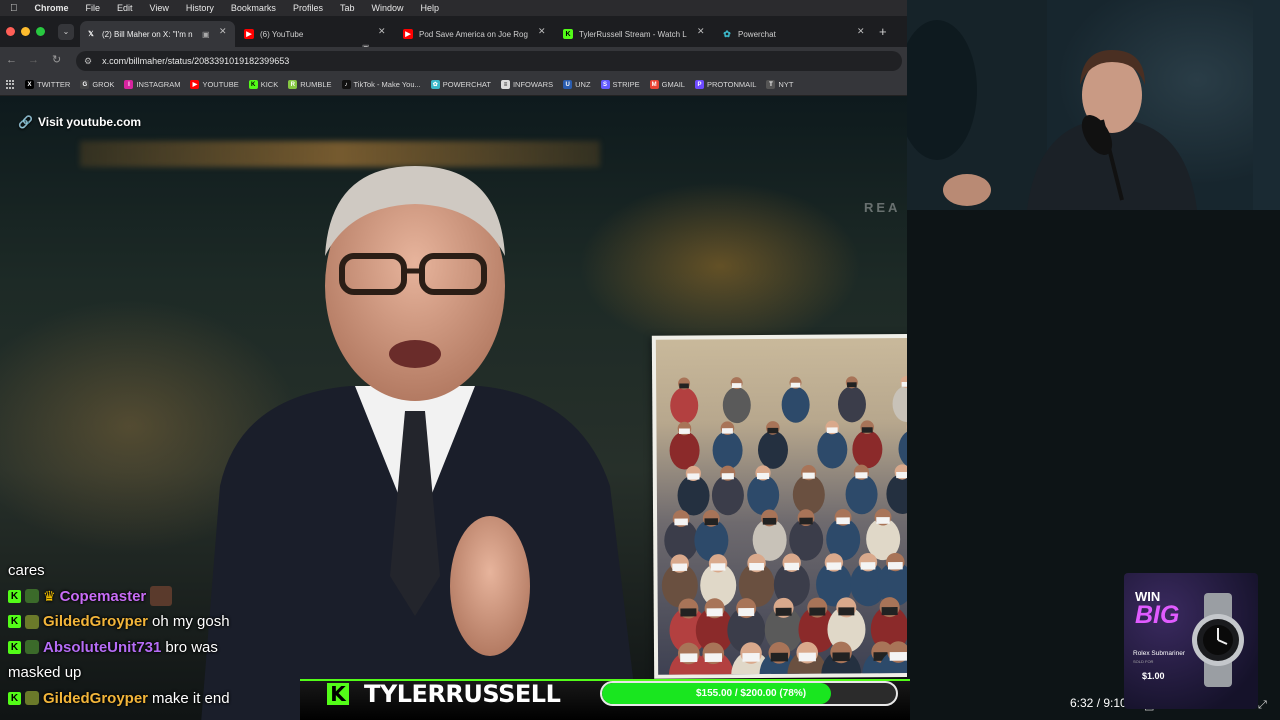  What do you see at coordinates (1098, 703) in the screenshot?
I see `video-time: 6:32 / 9:10` at bounding box center [1098, 703].